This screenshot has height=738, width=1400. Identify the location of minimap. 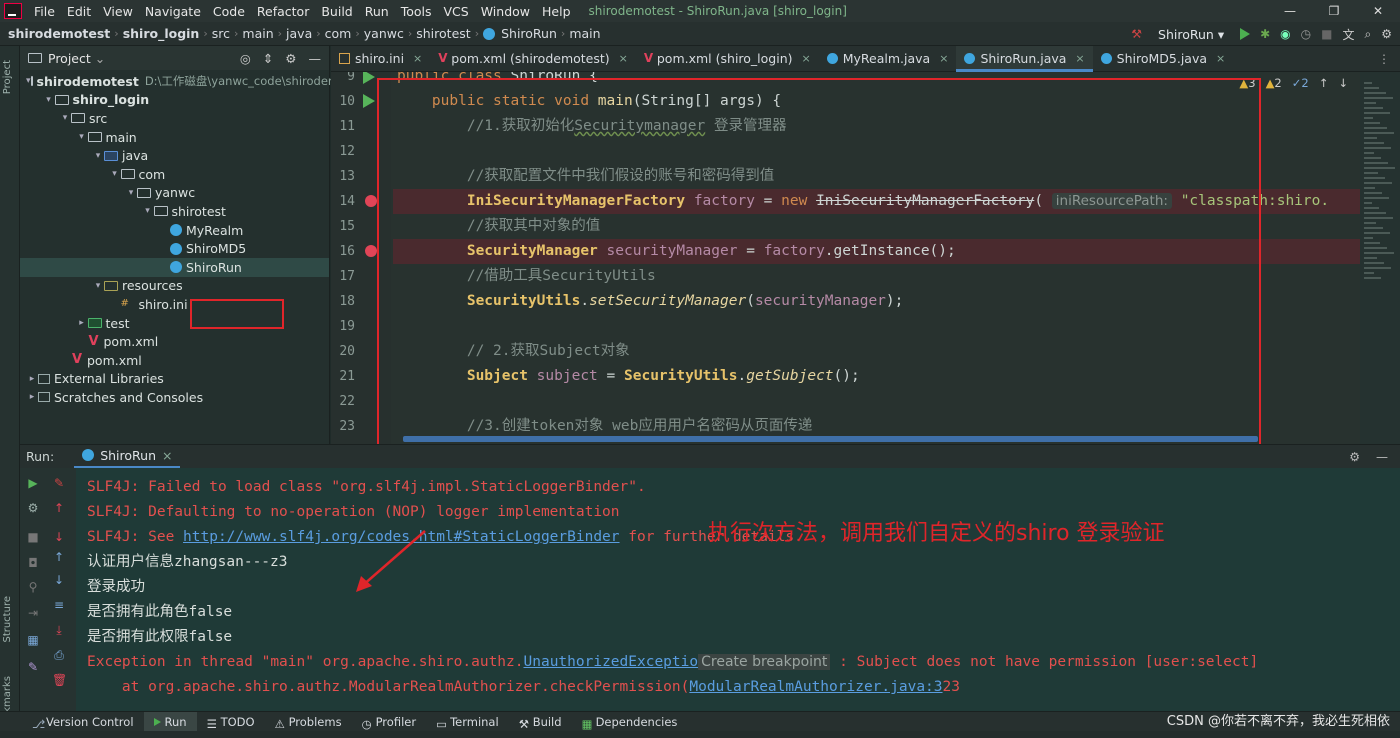
(1380, 258).